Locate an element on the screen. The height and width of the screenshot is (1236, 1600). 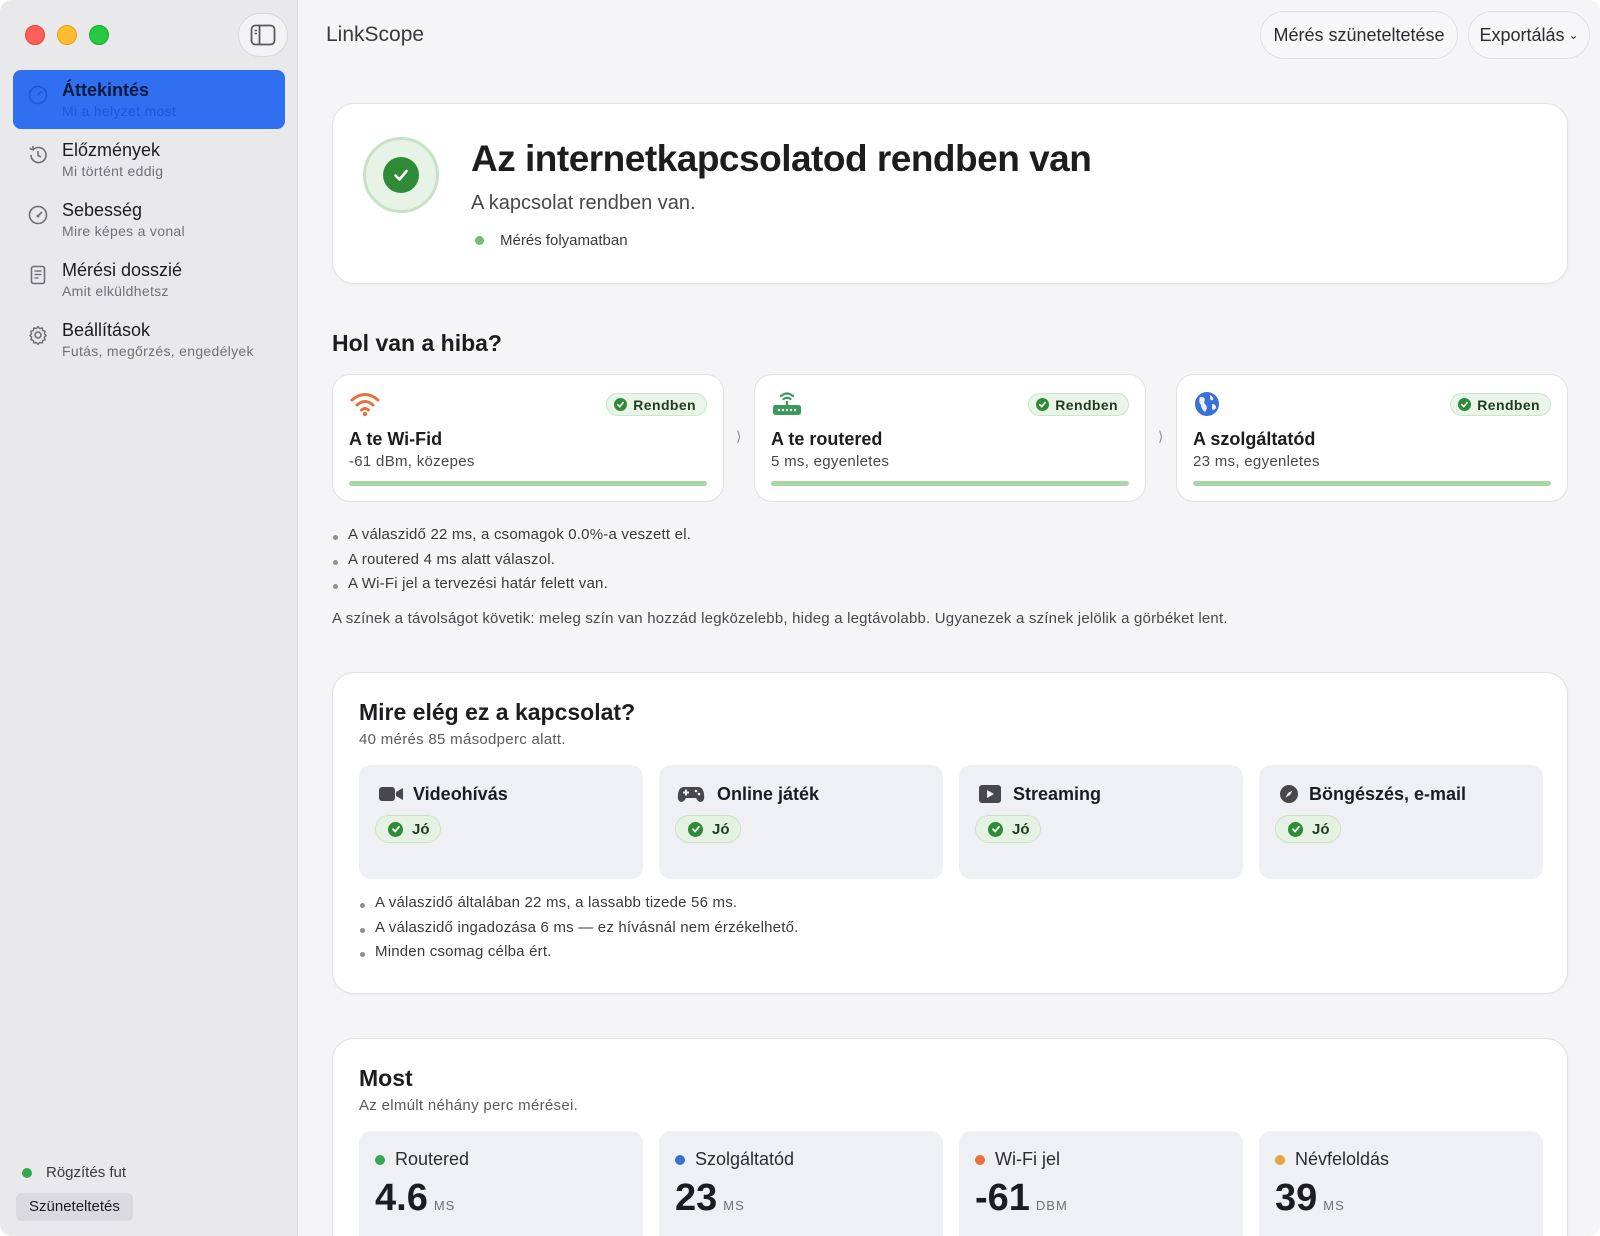
pause-measurement-button: Mérés szüneteltetése is located at coordinates (1359, 35).